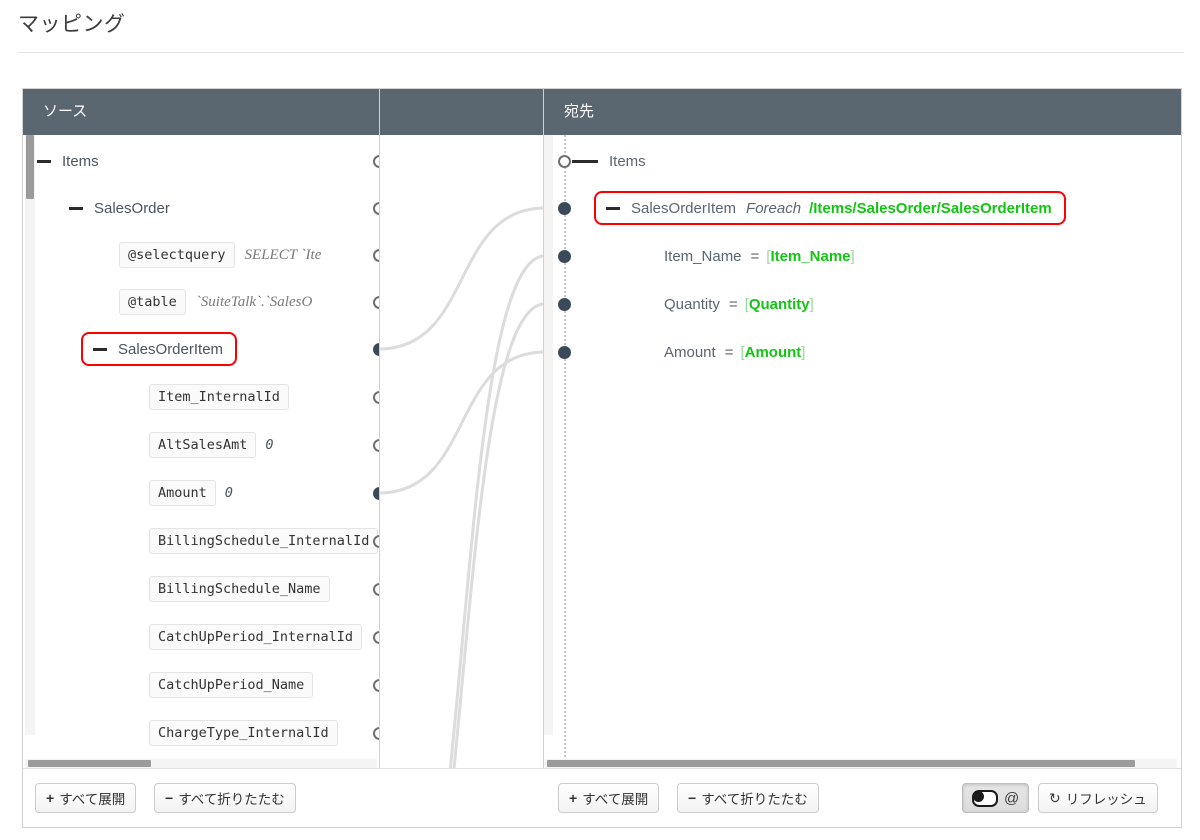 The width and height of the screenshot is (1200, 840). What do you see at coordinates (132, 208) in the screenshot?
I see `source-node-label: SalesOrder` at bounding box center [132, 208].